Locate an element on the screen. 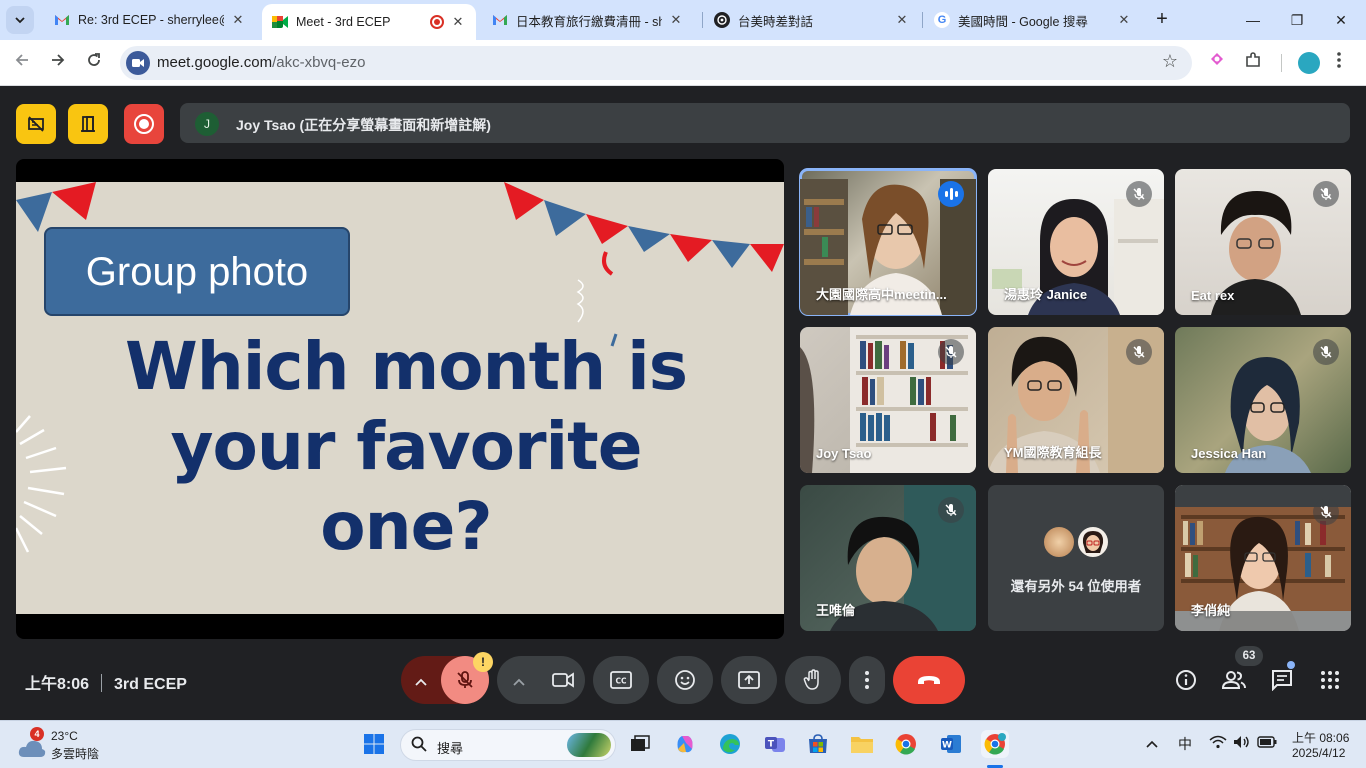 The height and width of the screenshot is (768, 1366). participant-name: Eat rex is located at coordinates (1213, 295).